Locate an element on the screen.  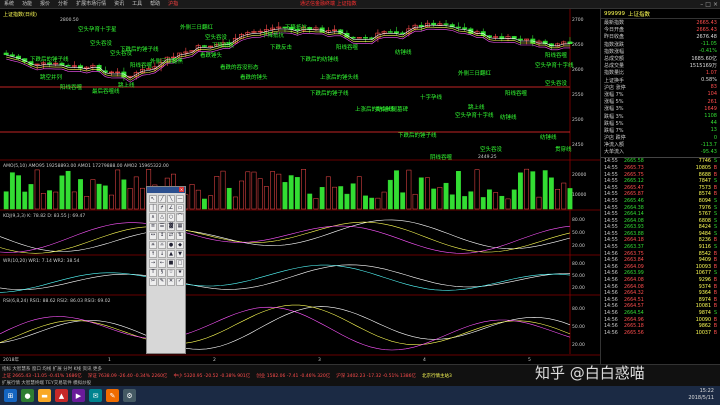
draw-tool-button: ◆ is located at coordinates (180, 245).